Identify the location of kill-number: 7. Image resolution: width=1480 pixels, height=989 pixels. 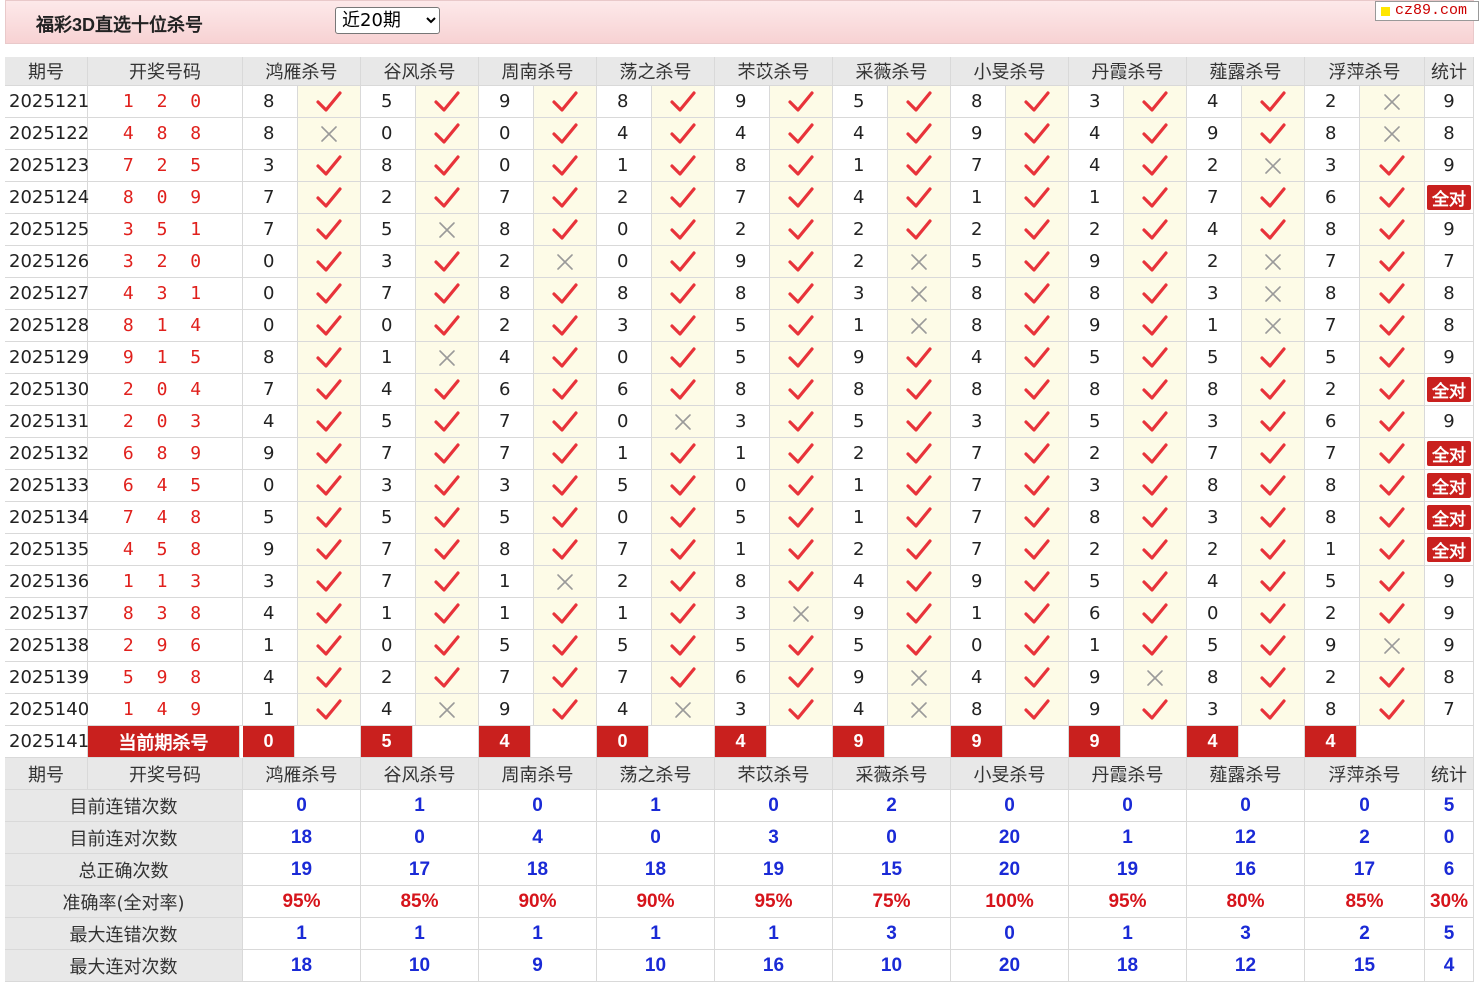
(270, 230).